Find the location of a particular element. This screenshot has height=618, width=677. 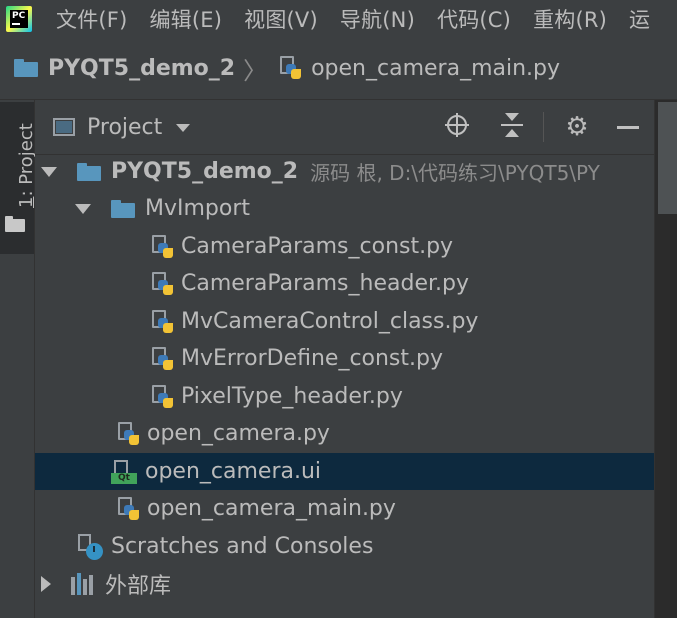

tree-file-row: PixelType_header.py is located at coordinates (344, 396).